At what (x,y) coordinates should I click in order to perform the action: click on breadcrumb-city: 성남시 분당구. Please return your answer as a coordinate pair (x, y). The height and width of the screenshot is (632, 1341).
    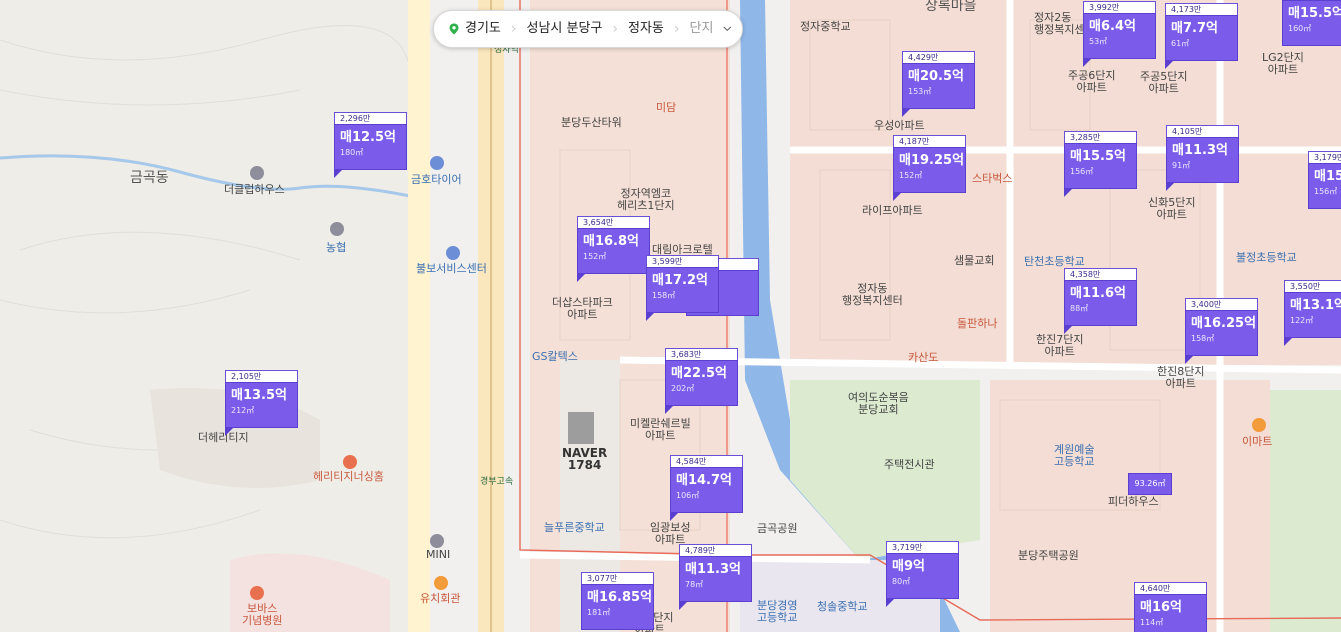
    Looking at the image, I should click on (565, 29).